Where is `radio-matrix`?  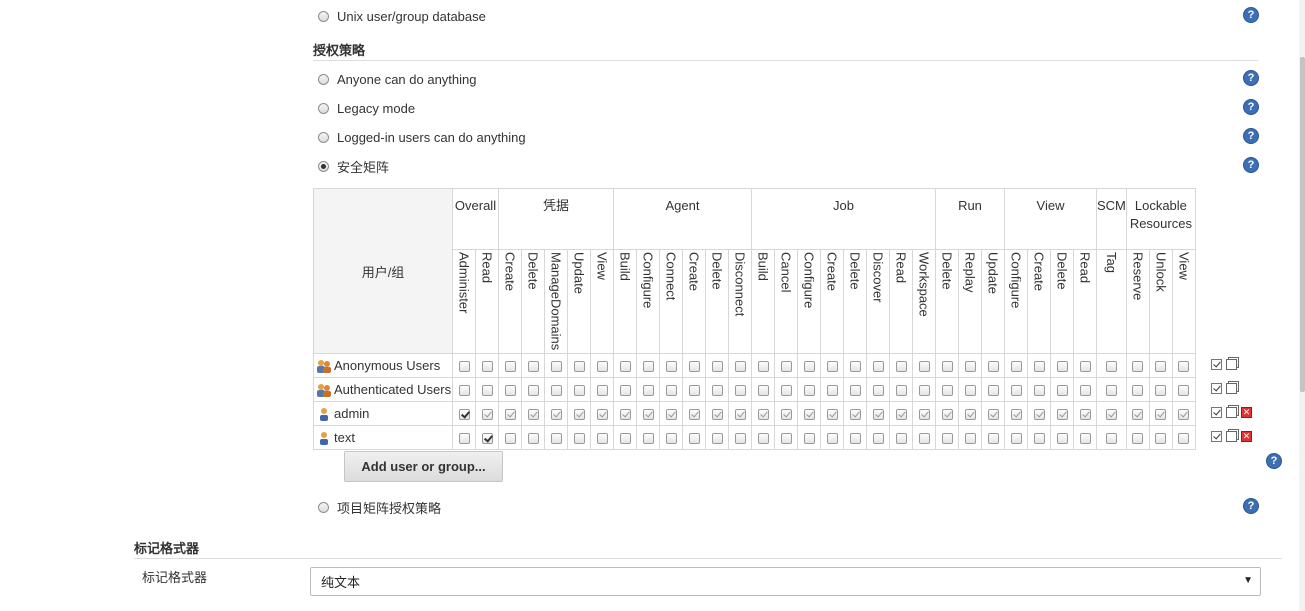
radio-matrix is located at coordinates (323, 166).